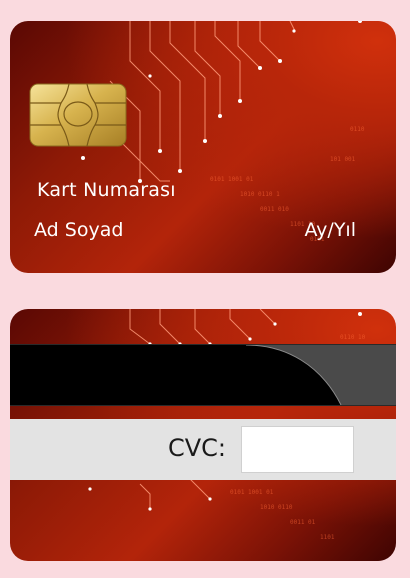  Describe the element at coordinates (327, 537) in the screenshot. I see `svg-text: 1101` at that location.